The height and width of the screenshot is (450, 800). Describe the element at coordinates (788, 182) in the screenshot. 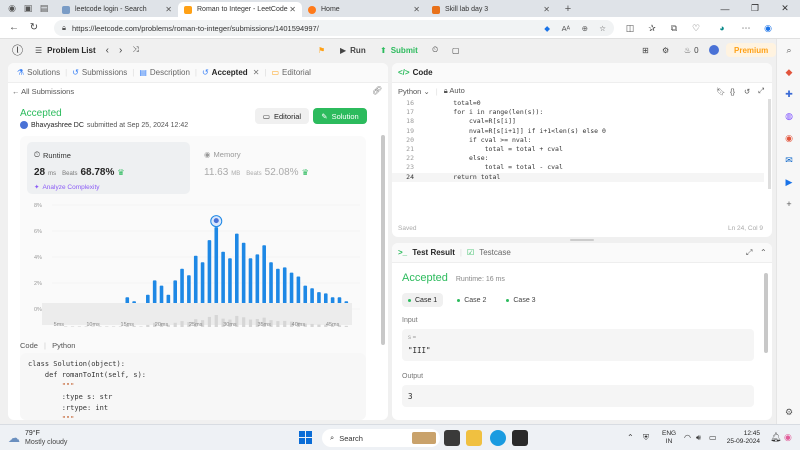

I see `drop-icon: ▶` at that location.